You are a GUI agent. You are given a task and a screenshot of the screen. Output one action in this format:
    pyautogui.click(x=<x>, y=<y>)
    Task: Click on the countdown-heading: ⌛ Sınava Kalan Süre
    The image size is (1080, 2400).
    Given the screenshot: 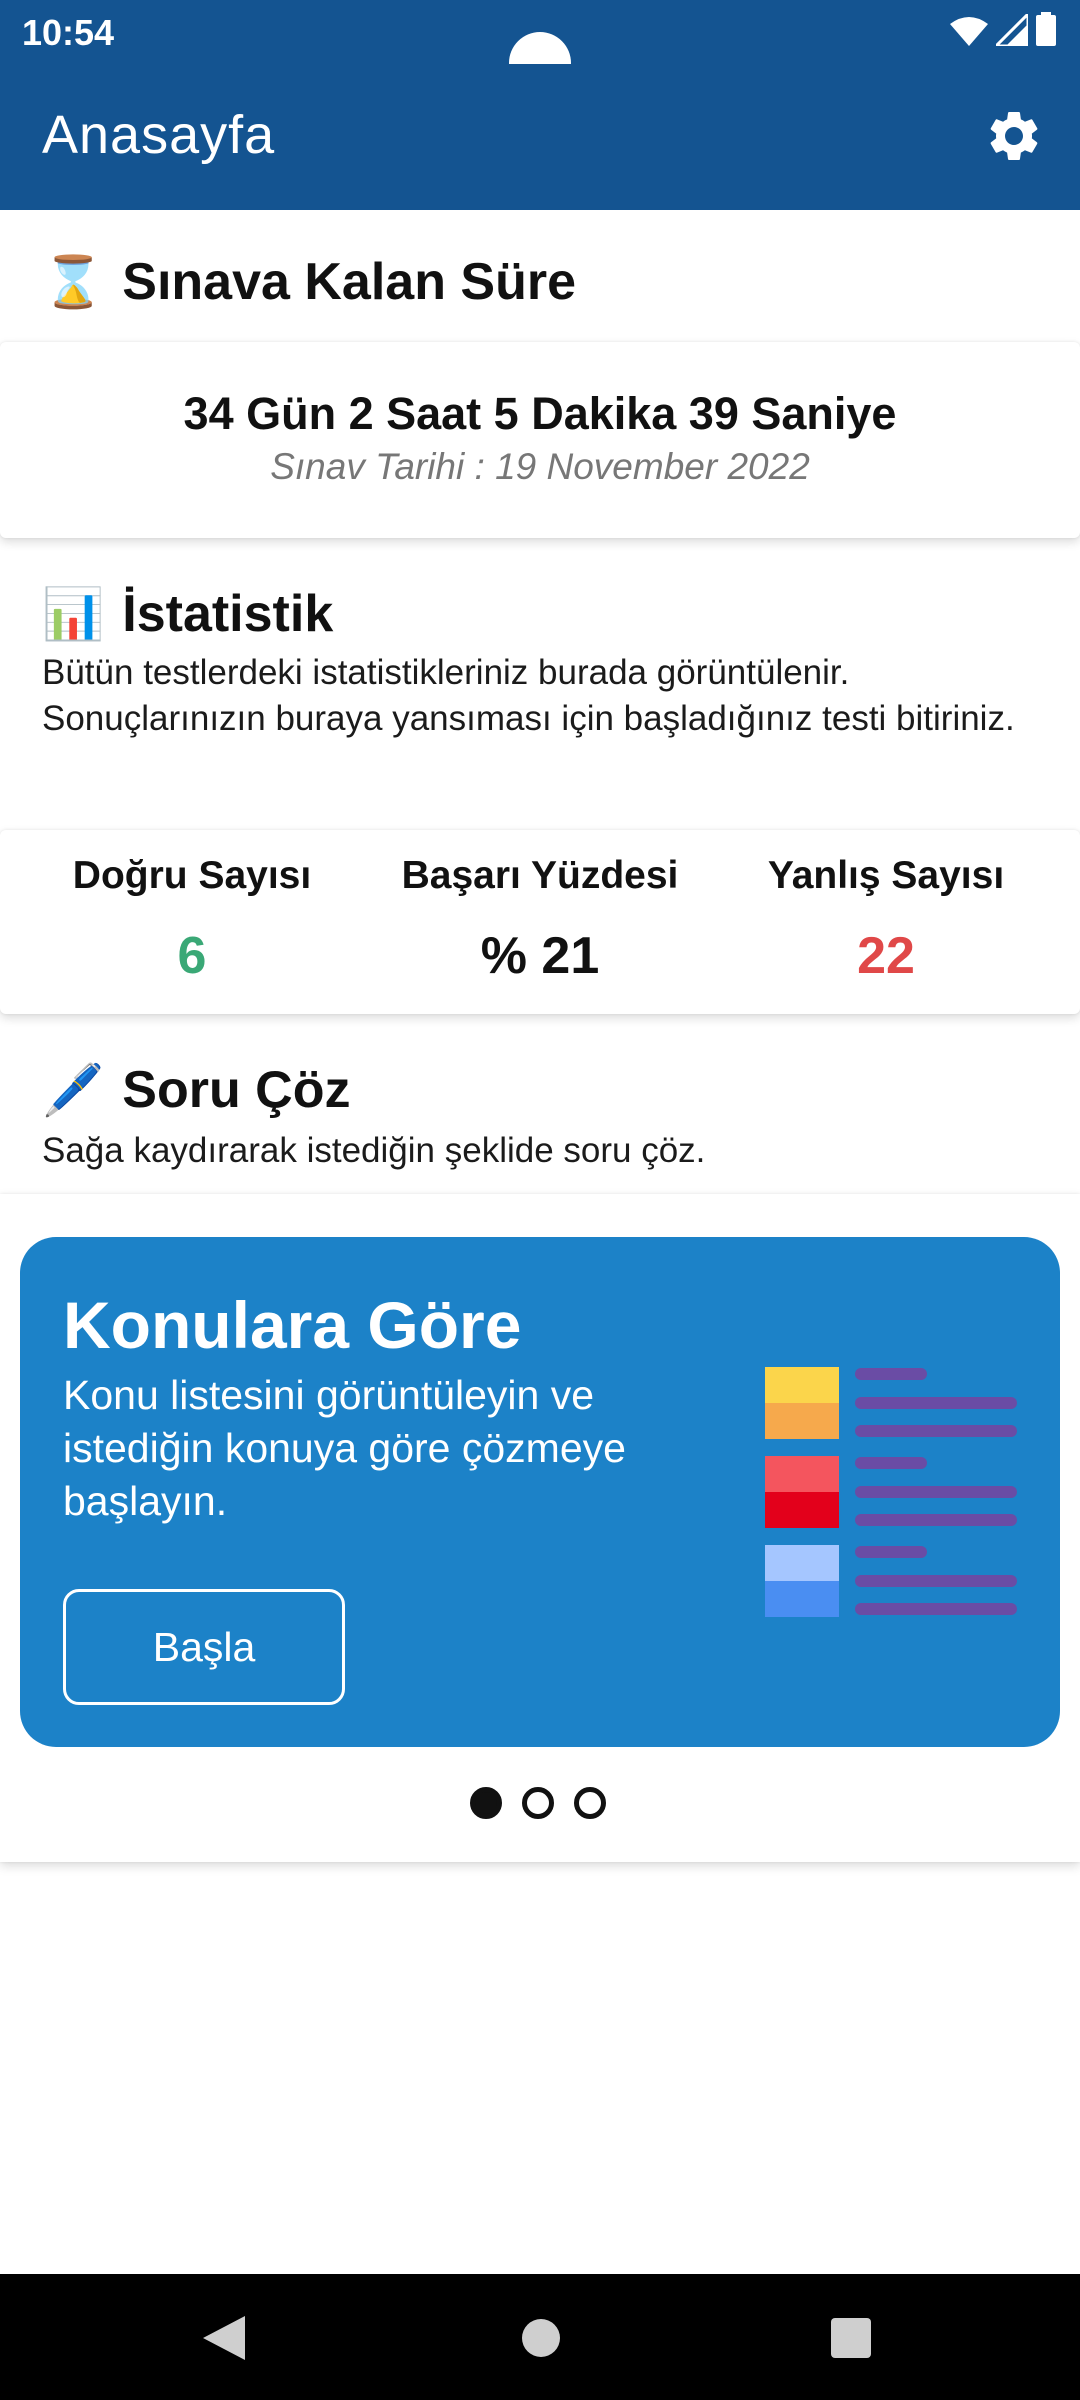 What is the action you would take?
    pyautogui.click(x=309, y=282)
    